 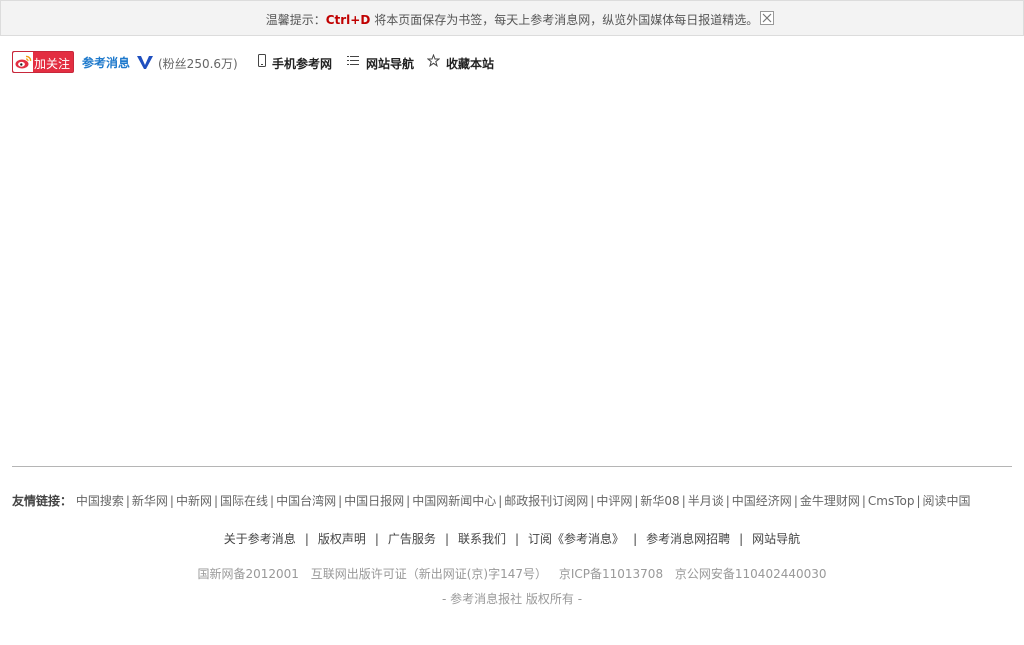 I want to click on friend-link: 中新网, so click(x=194, y=501).